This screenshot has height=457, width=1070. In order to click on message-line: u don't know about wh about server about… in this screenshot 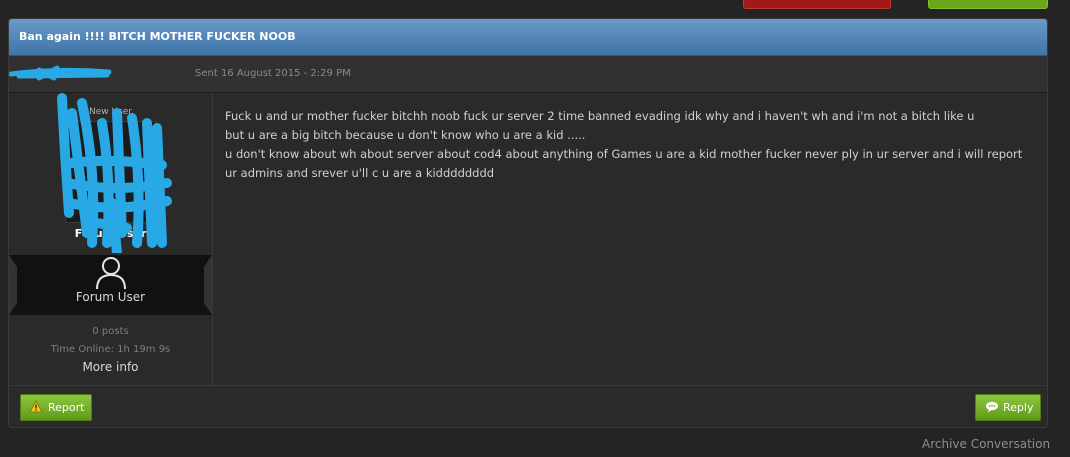, I will do `click(624, 163)`.